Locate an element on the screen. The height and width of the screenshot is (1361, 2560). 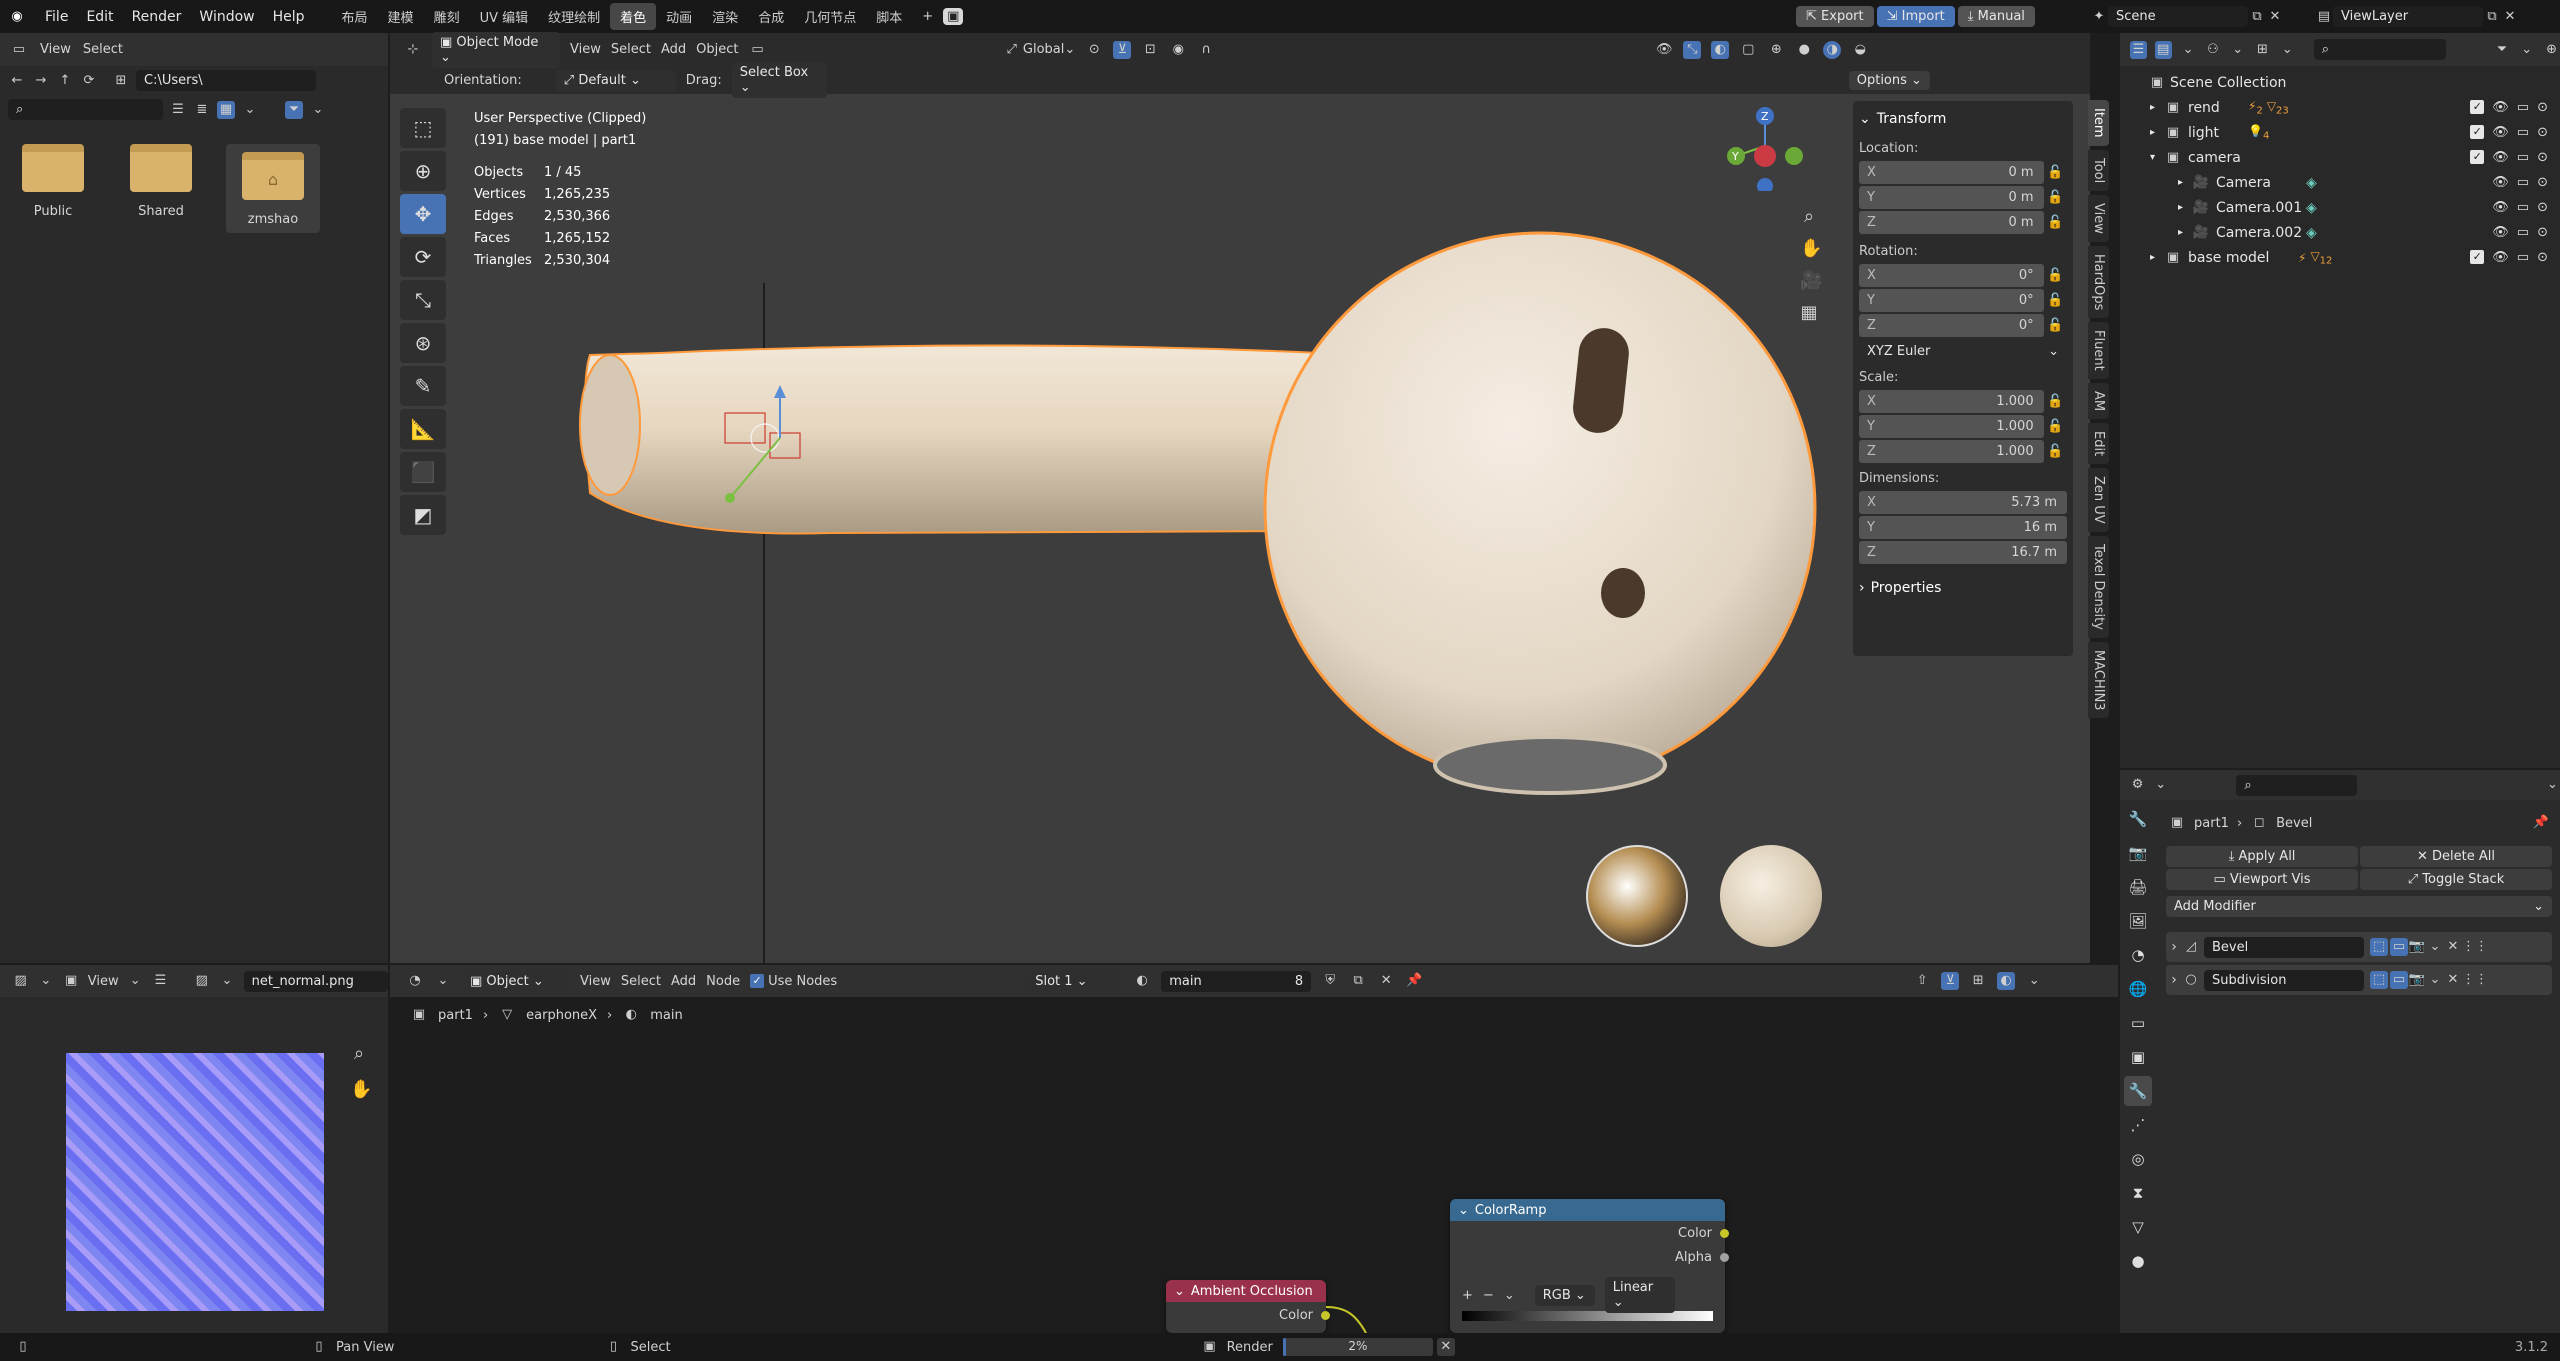
file-search-input: ⌕ is located at coordinates (85, 109).